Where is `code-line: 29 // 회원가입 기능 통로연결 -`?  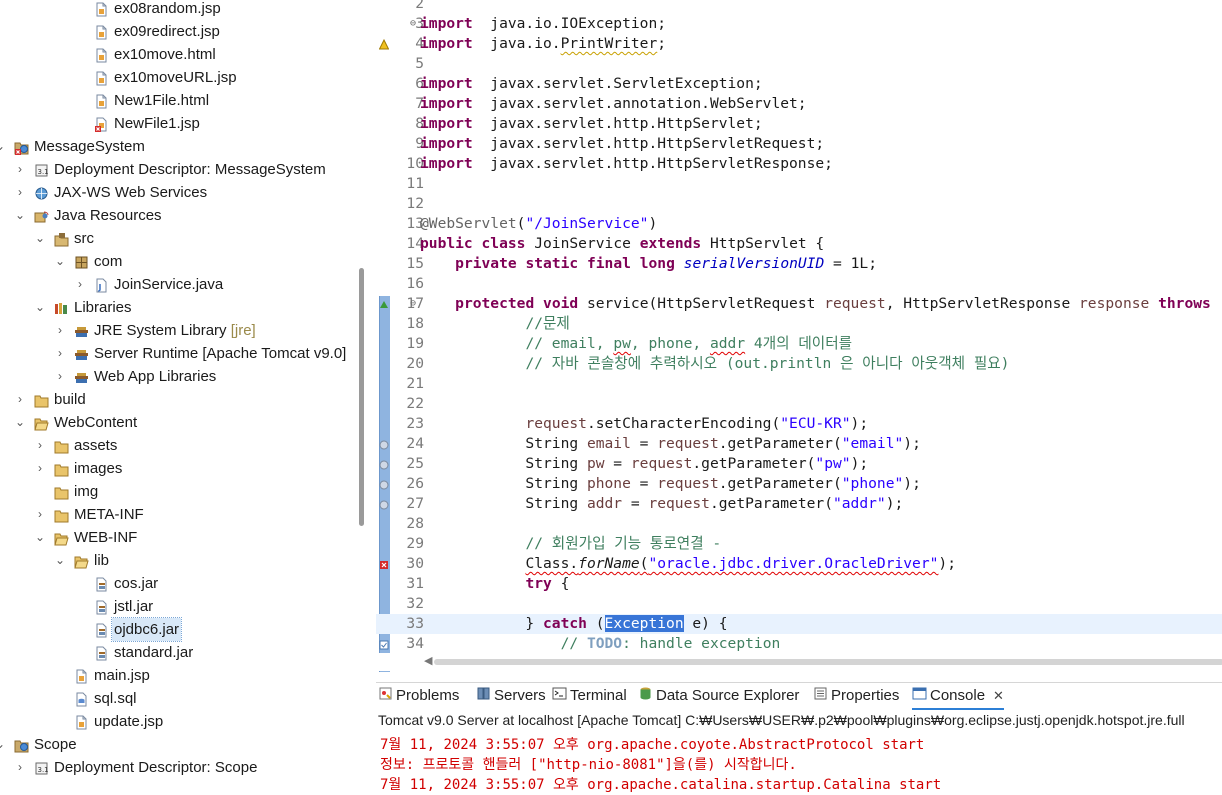 code-line: 29 // 회원가입 기능 통로연결 - is located at coordinates (799, 544).